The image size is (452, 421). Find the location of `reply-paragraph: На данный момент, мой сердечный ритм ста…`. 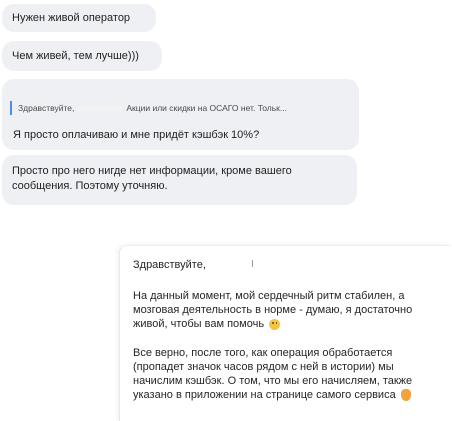

reply-paragraph: На данный момент, мой сердечный ритм ста… is located at coordinates (286, 310).